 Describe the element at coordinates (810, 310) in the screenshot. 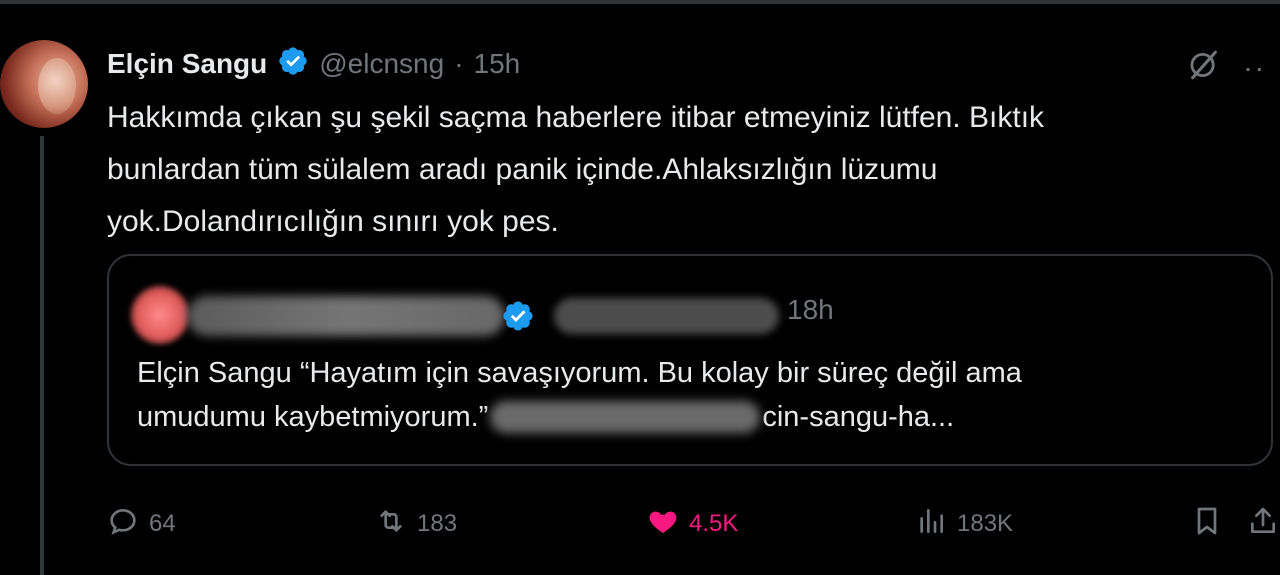

I see `quoted-time: 18h` at that location.